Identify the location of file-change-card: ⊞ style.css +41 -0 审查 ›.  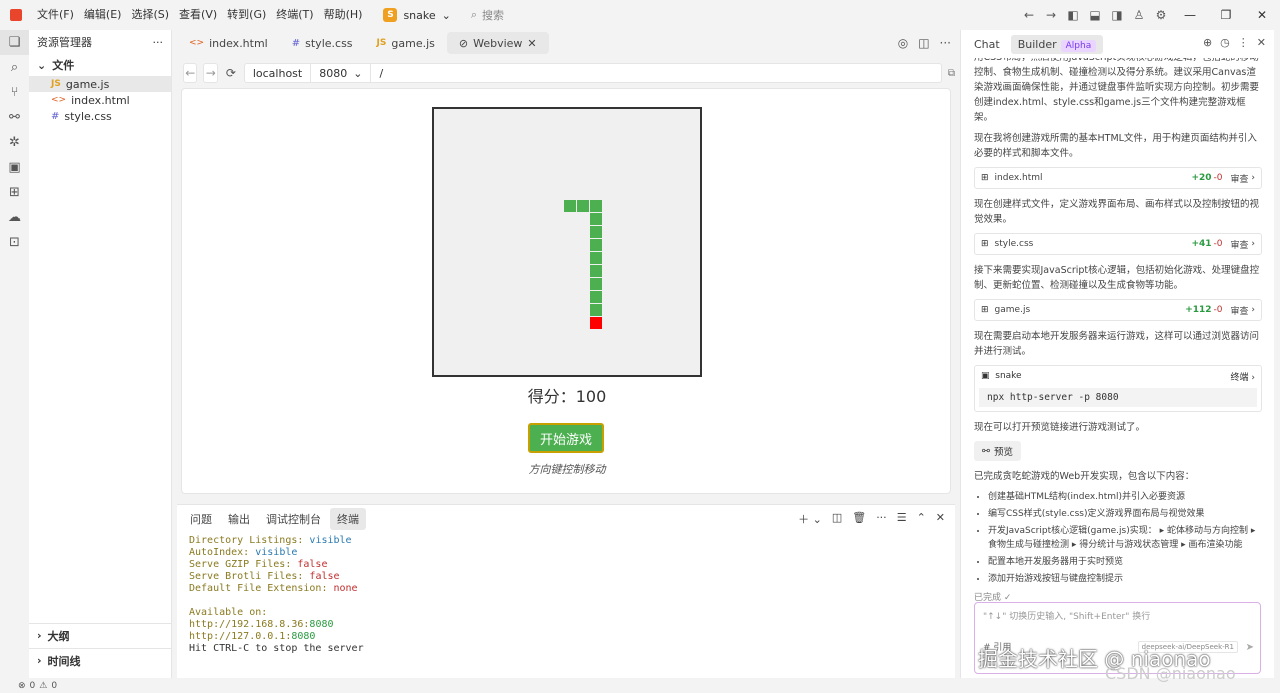
(1118, 244).